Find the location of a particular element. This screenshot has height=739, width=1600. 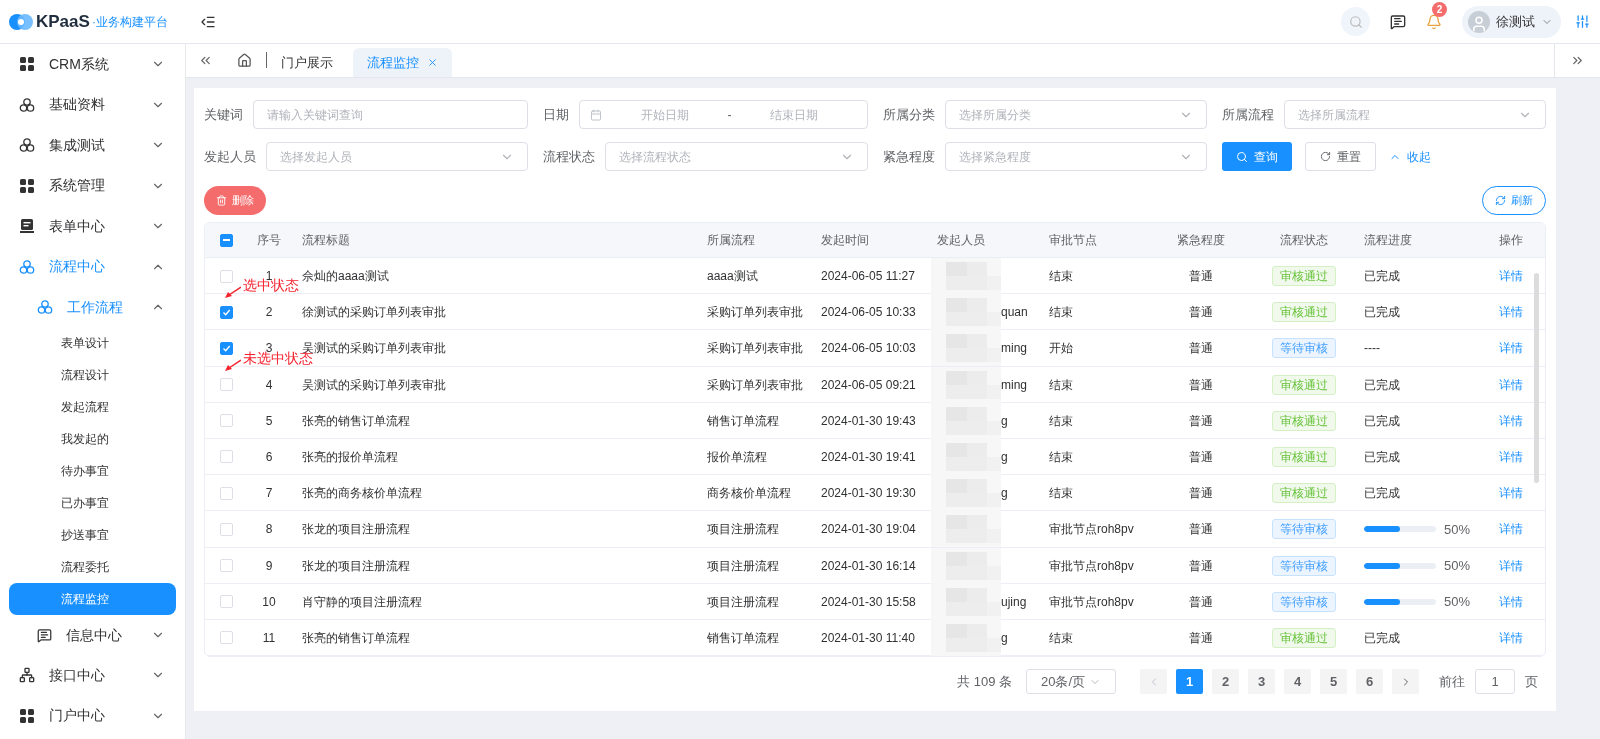

table-cell-text: 2024-01-30 19:30 is located at coordinates (868, 494).